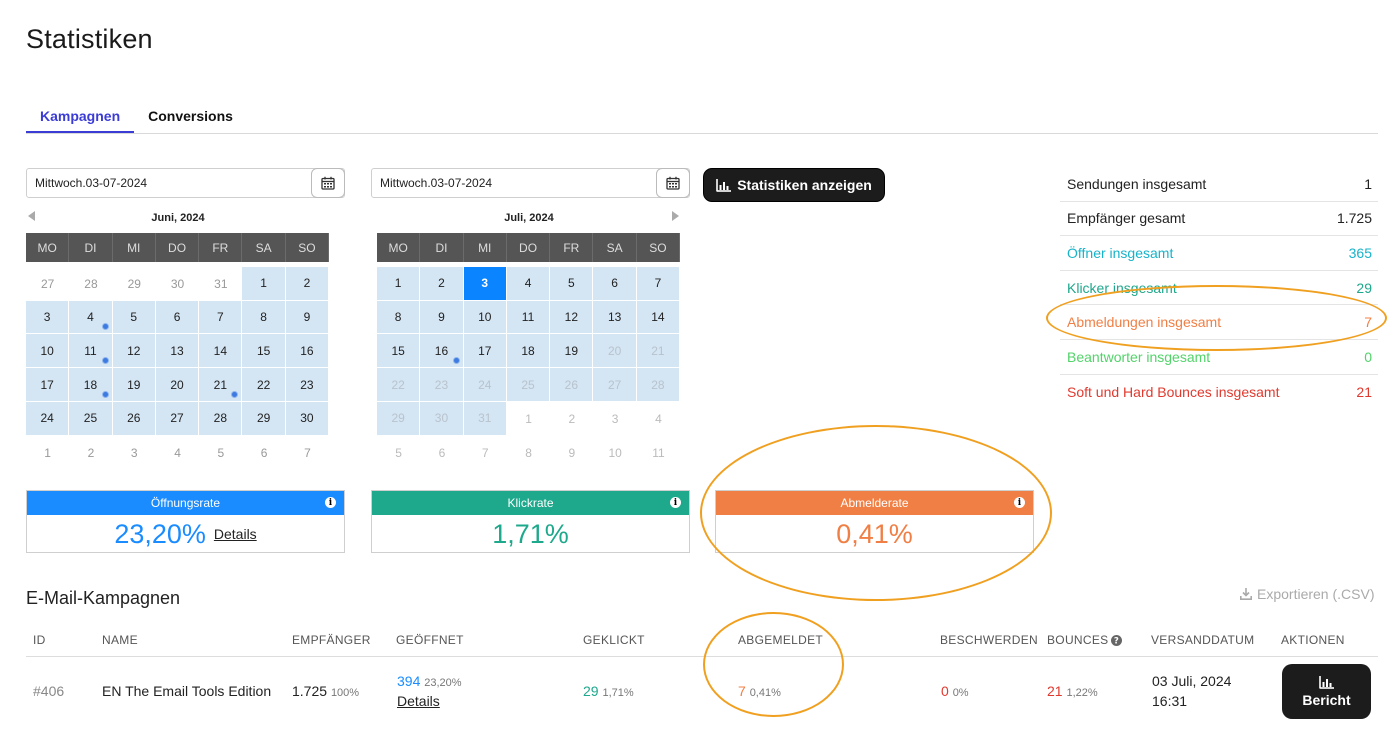 The width and height of the screenshot is (1400, 737). I want to click on calendar-header: Juni, 2024, so click(178, 219).